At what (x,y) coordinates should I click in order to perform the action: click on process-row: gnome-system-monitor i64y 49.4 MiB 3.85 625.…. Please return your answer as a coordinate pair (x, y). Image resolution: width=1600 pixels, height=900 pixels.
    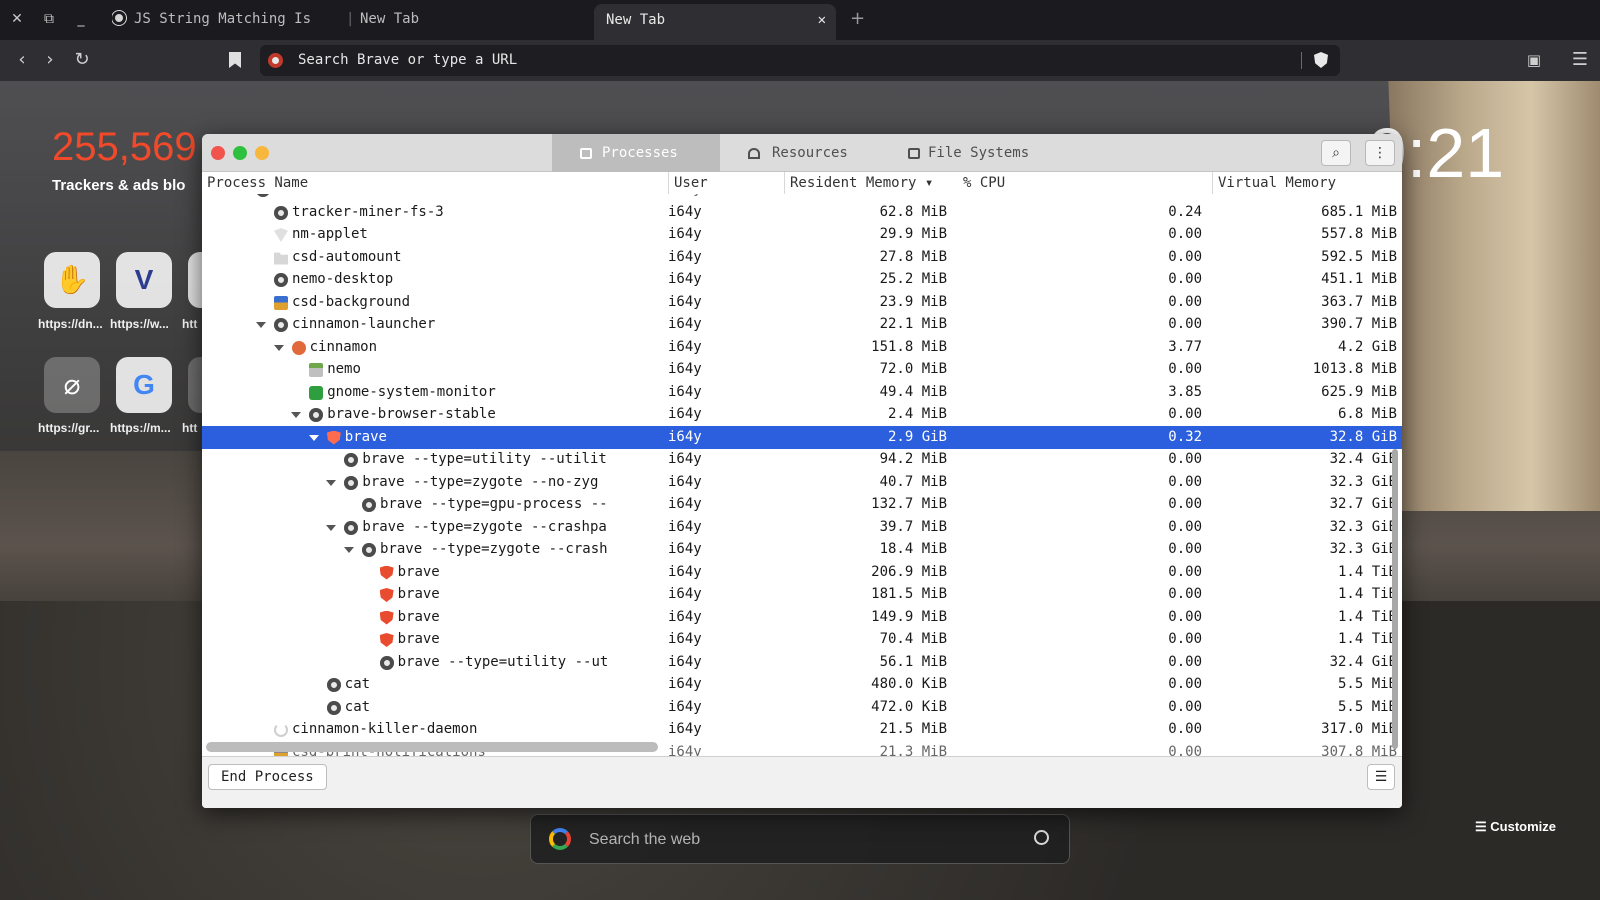
    Looking at the image, I should click on (802, 392).